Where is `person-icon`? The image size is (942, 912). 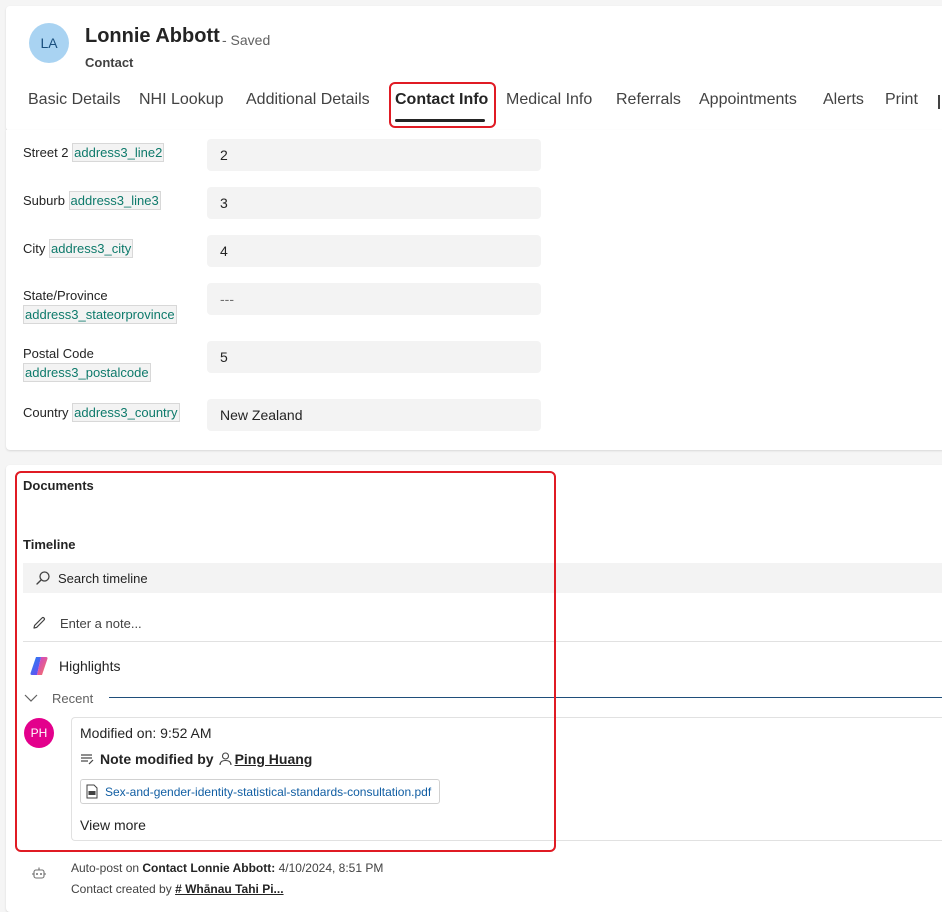
person-icon is located at coordinates (225, 759).